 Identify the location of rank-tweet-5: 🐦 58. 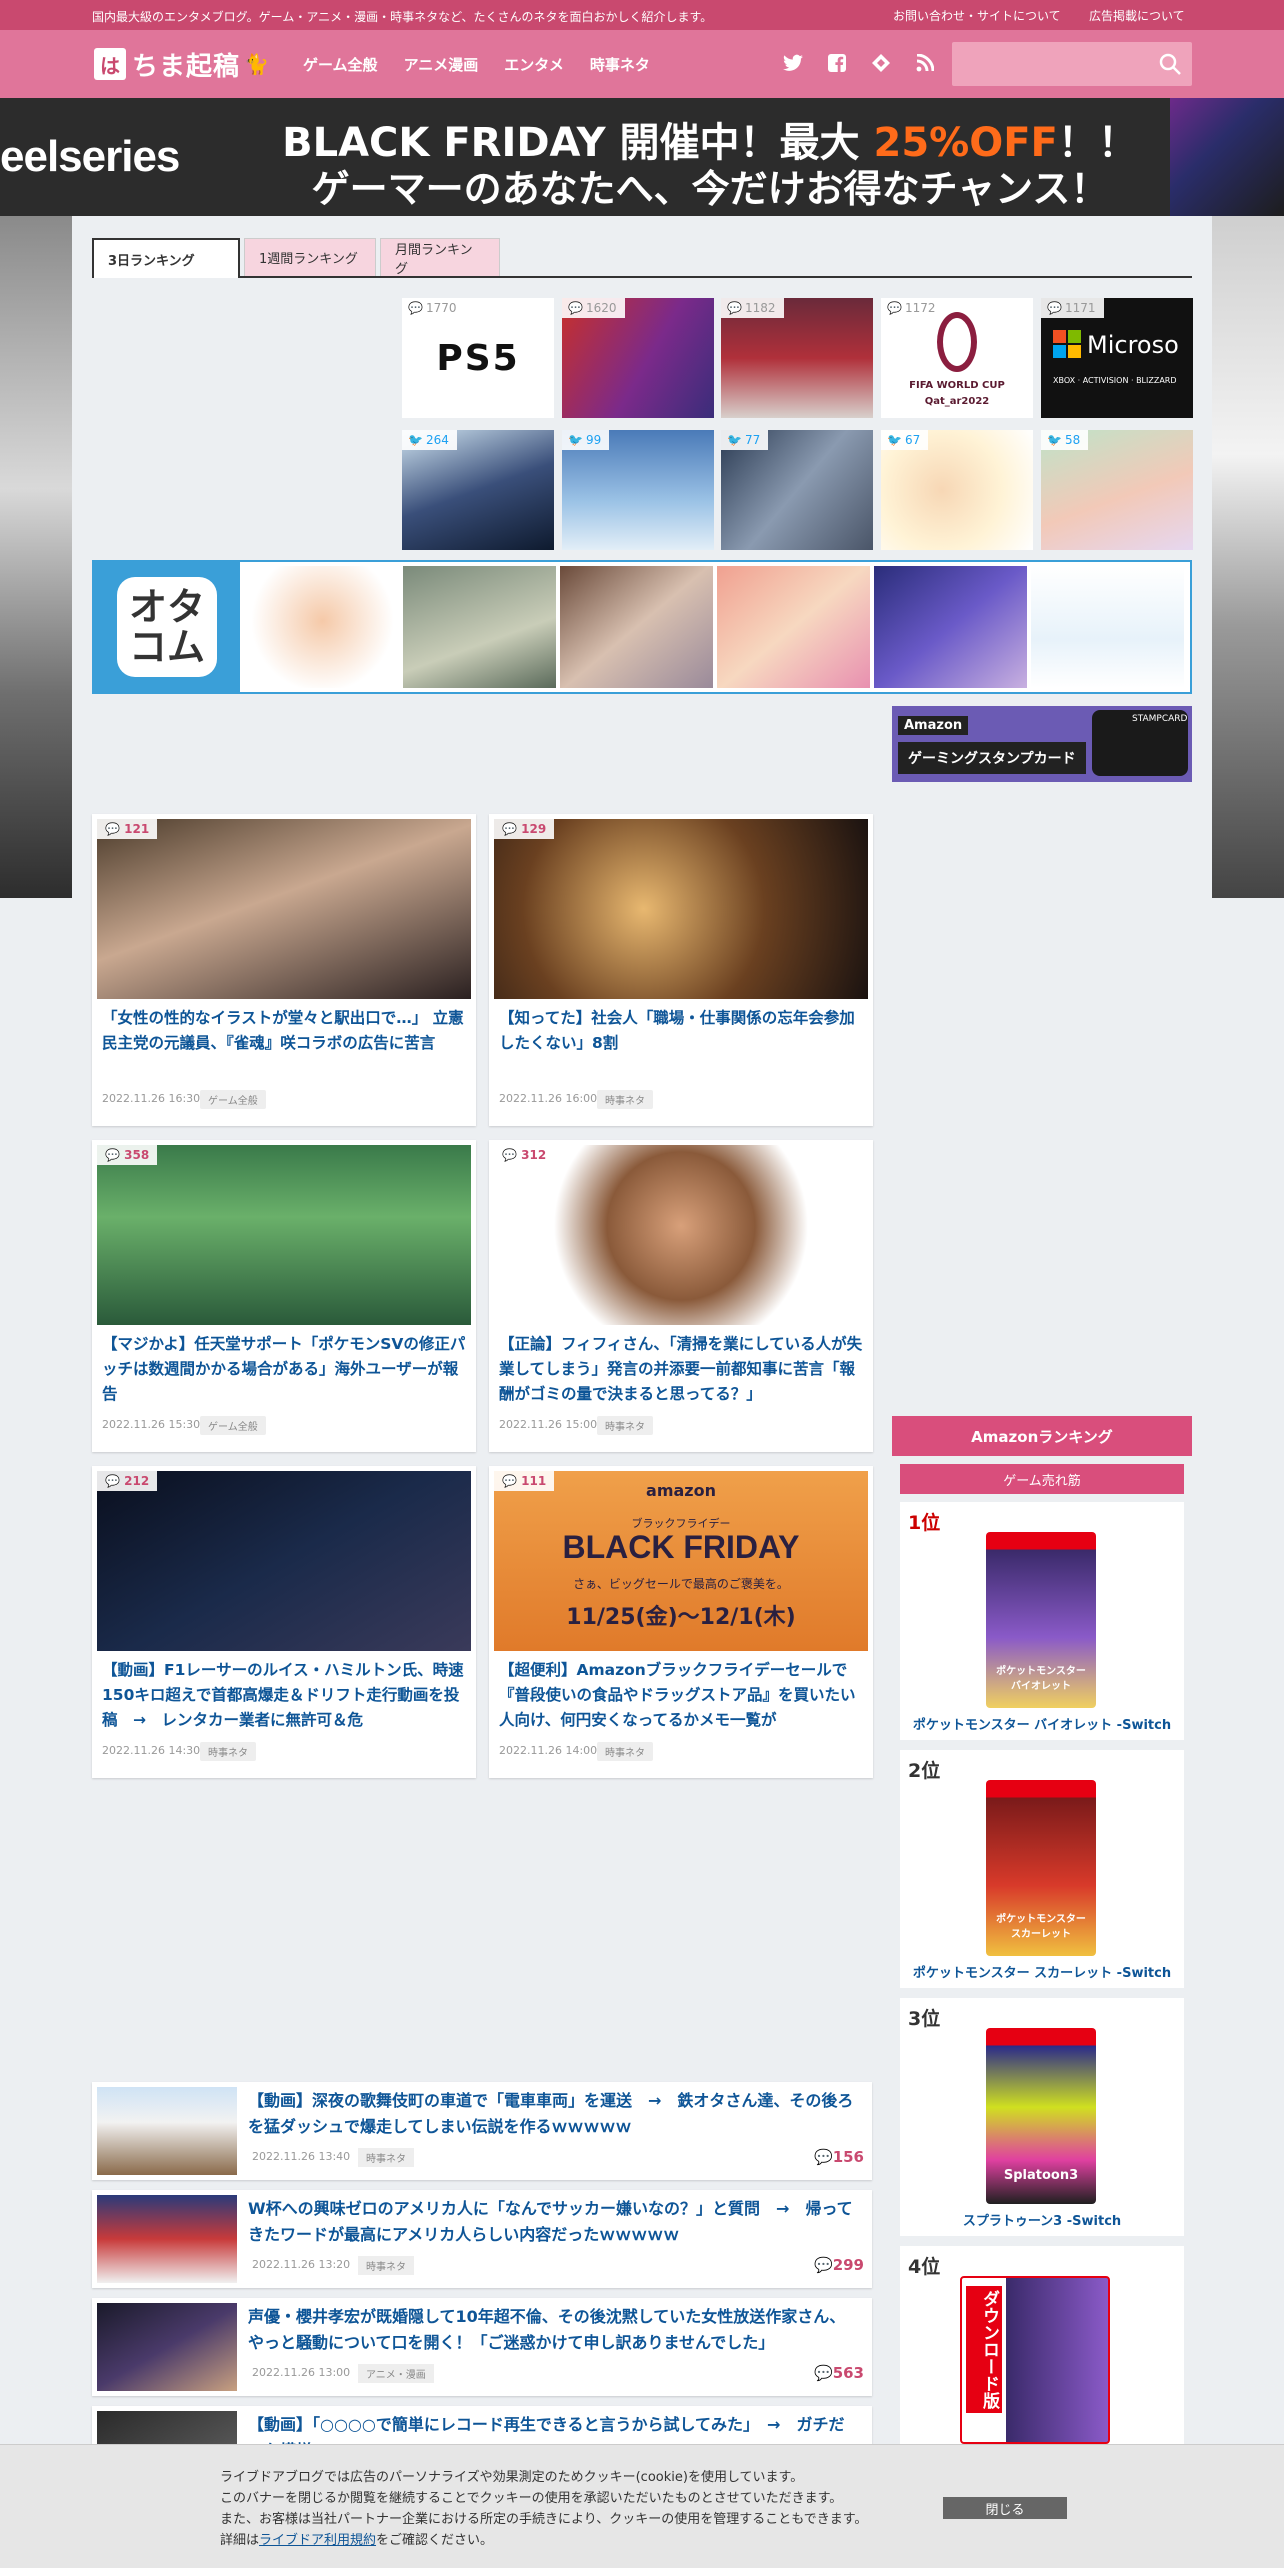
(1117, 490).